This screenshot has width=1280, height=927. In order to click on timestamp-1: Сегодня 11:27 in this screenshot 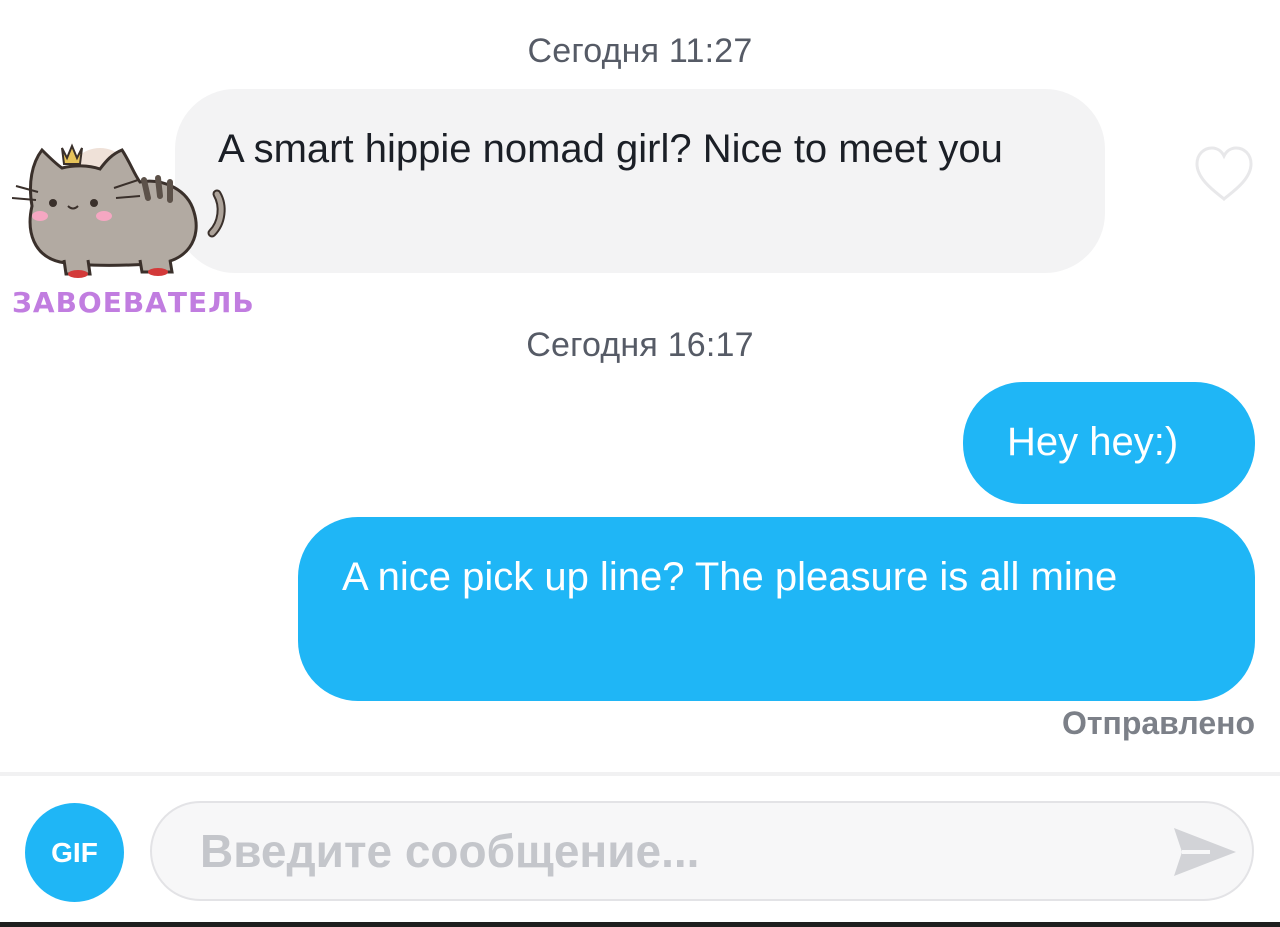, I will do `click(640, 51)`.